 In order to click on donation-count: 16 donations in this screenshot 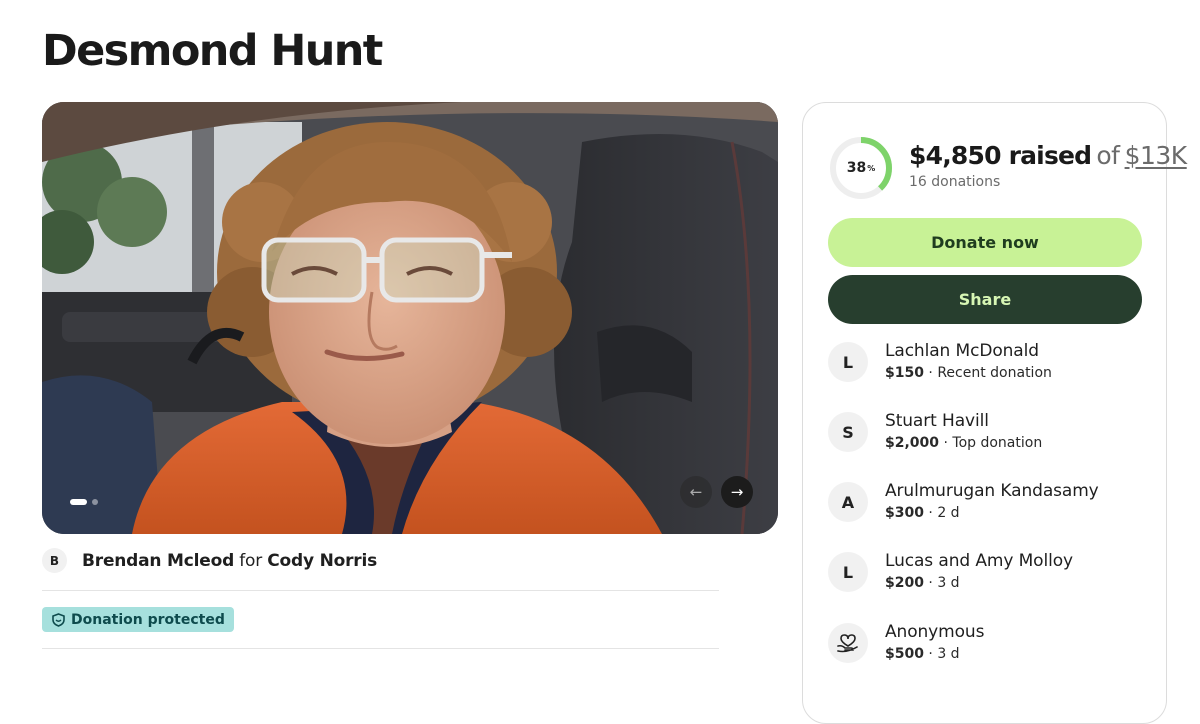, I will do `click(954, 182)`.